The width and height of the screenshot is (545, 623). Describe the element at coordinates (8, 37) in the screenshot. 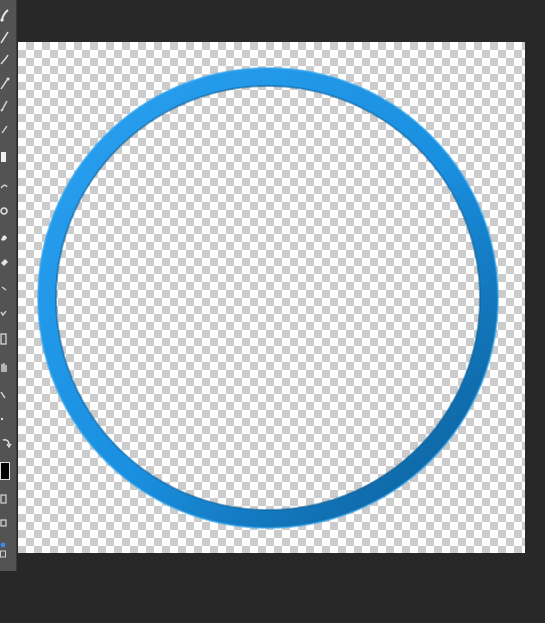

I see `pencil-tool-icon` at that location.